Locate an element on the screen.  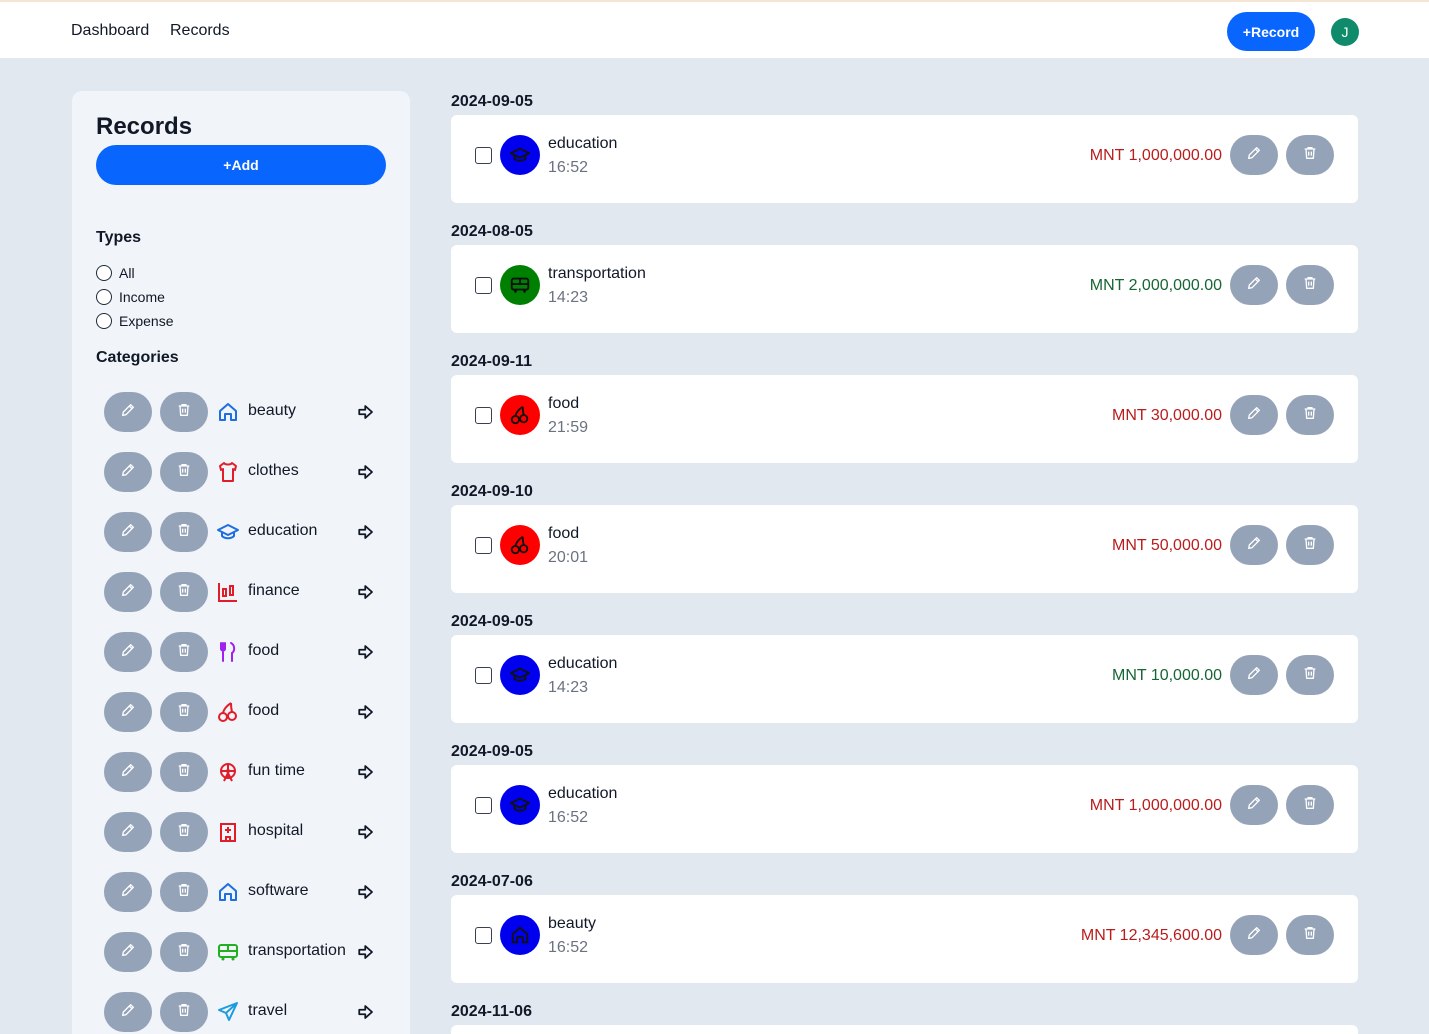
record-amount: MNT 1,000,000.00 is located at coordinates (1155, 805).